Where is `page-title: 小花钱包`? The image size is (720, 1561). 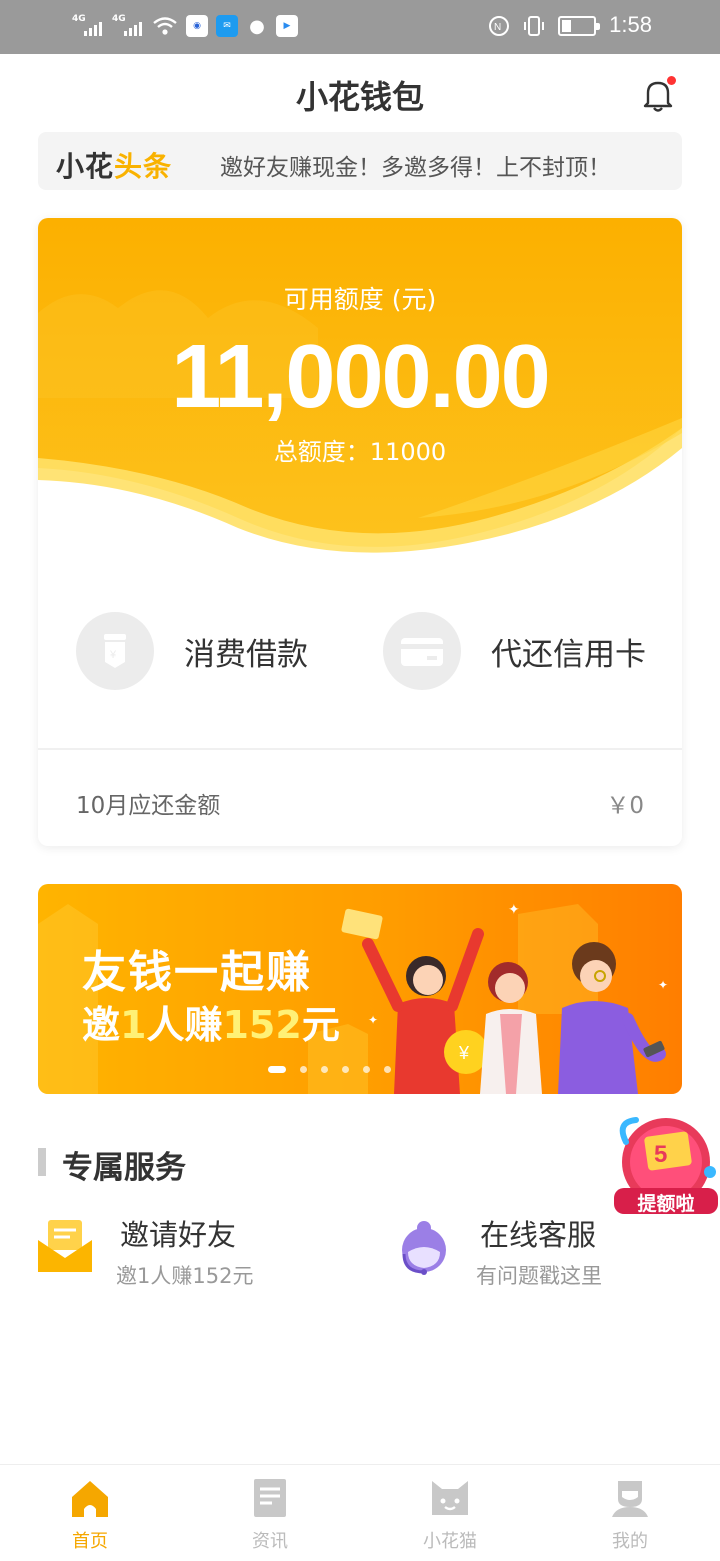 page-title: 小花钱包 is located at coordinates (359, 97).